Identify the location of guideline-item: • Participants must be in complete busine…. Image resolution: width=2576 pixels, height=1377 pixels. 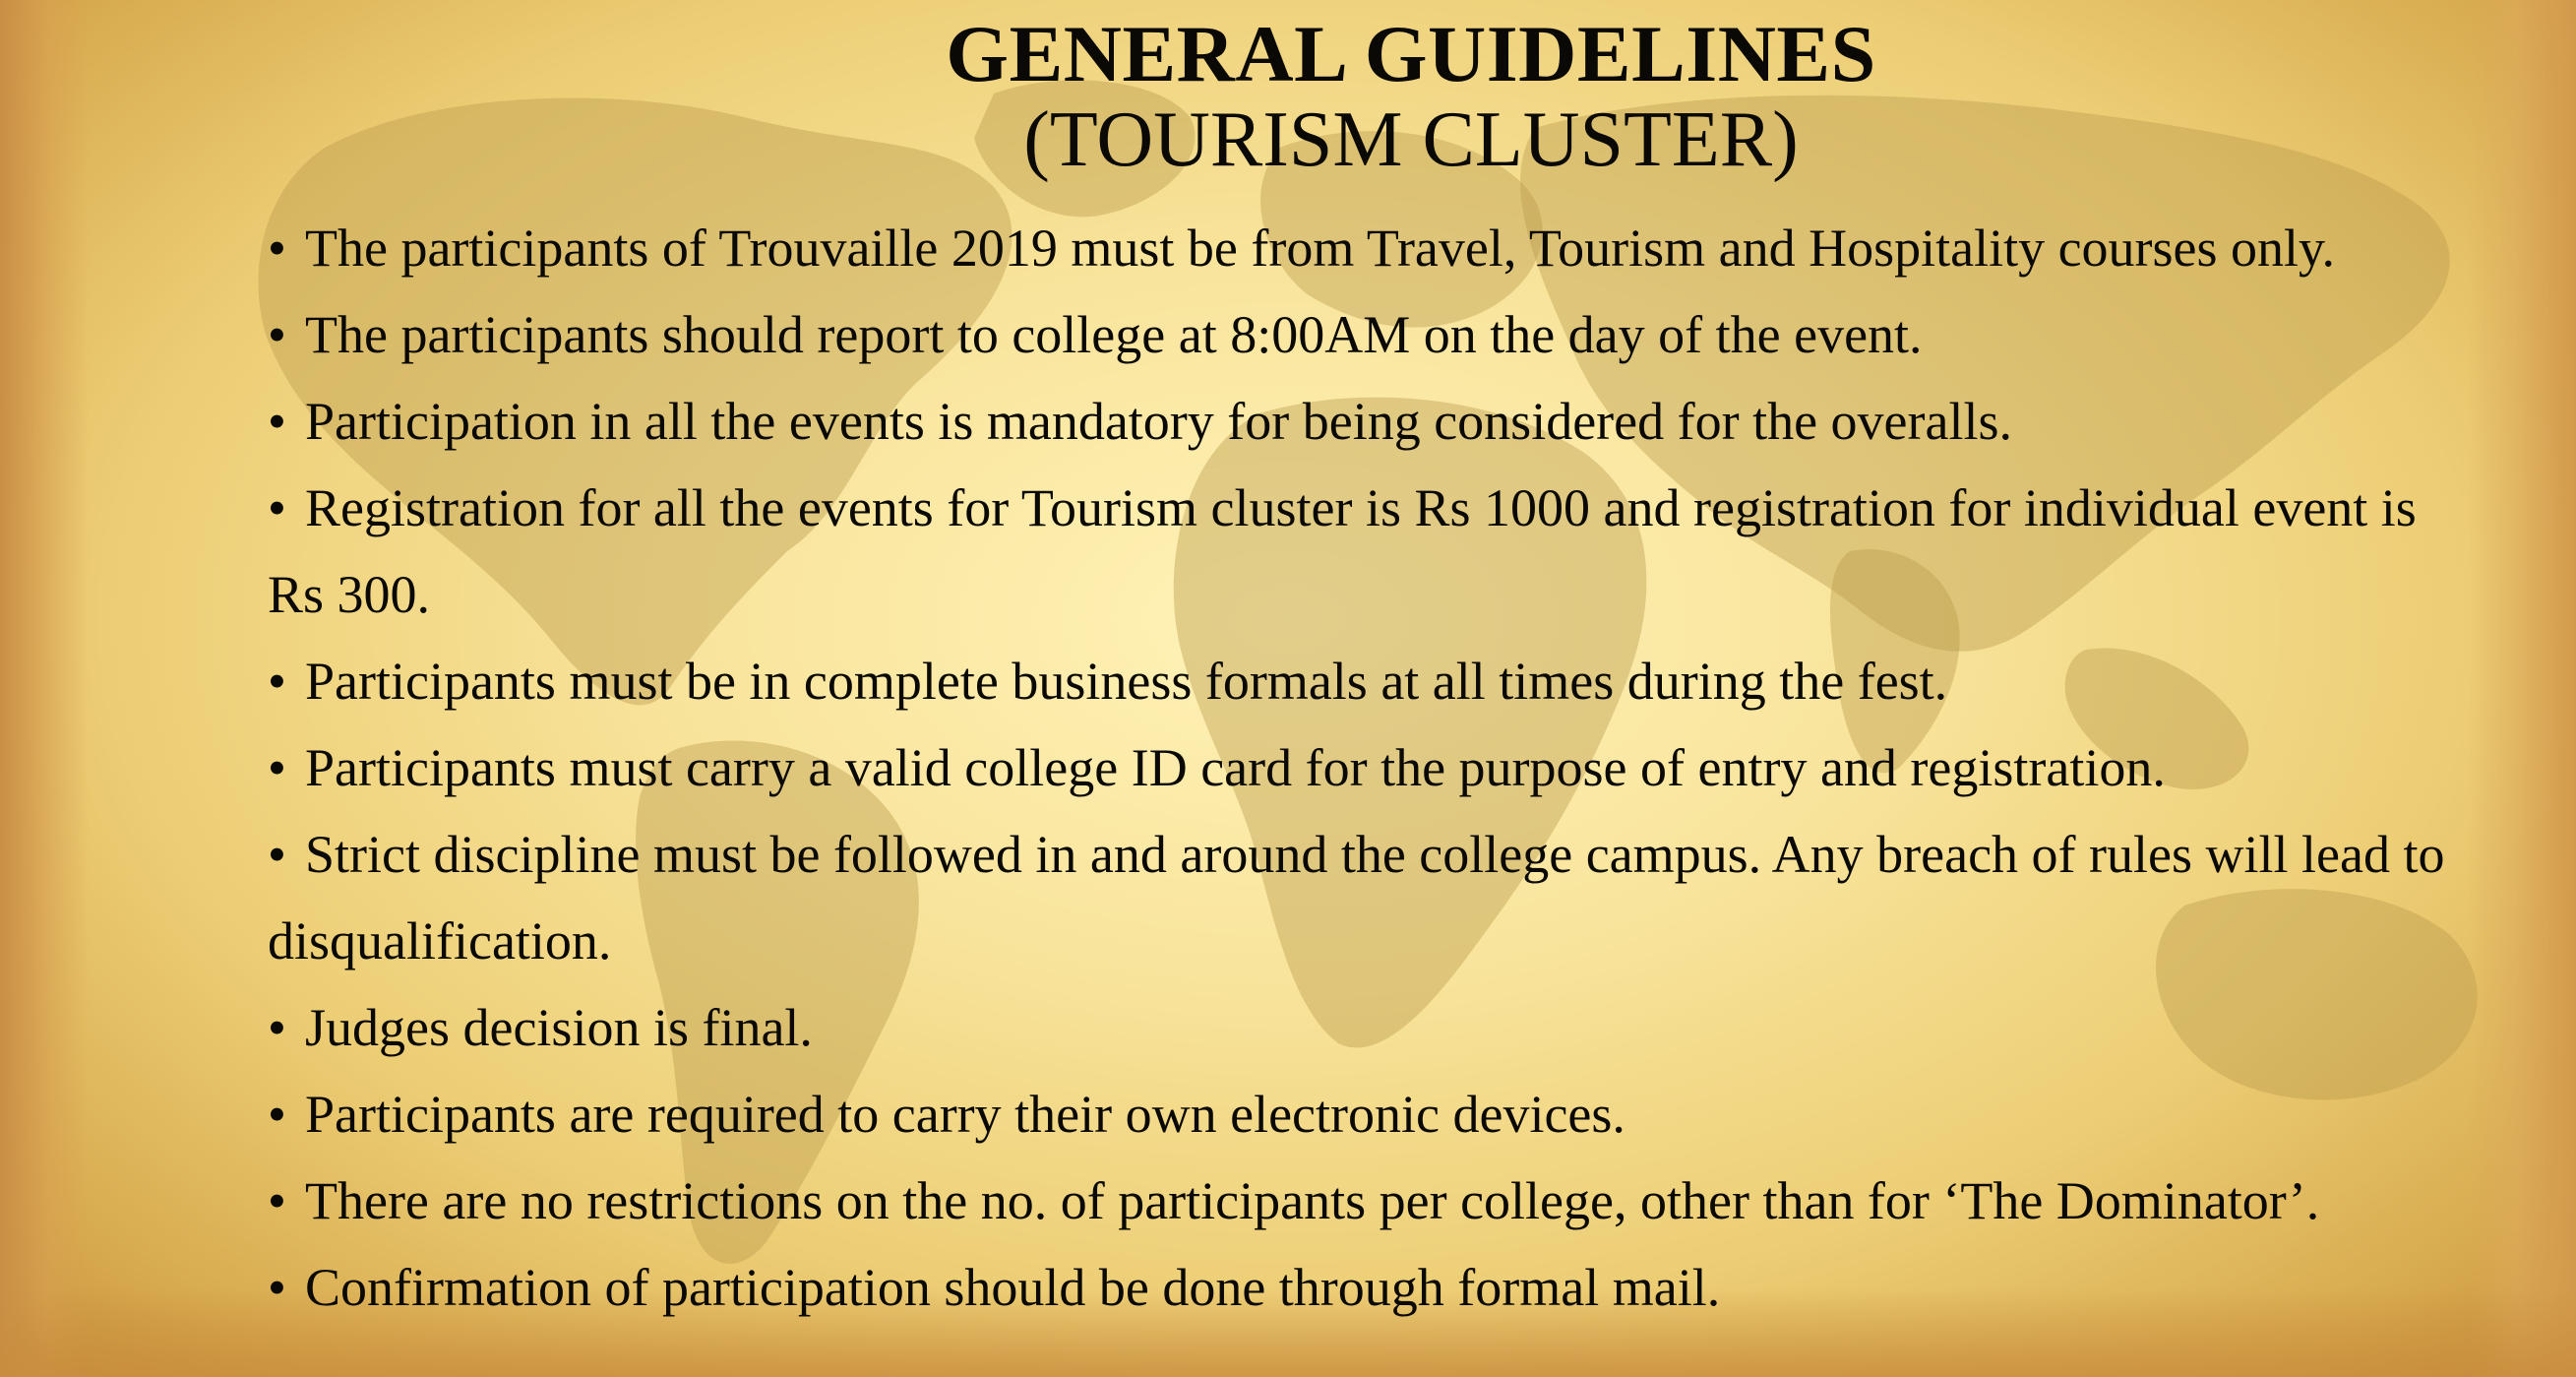
(1370, 681).